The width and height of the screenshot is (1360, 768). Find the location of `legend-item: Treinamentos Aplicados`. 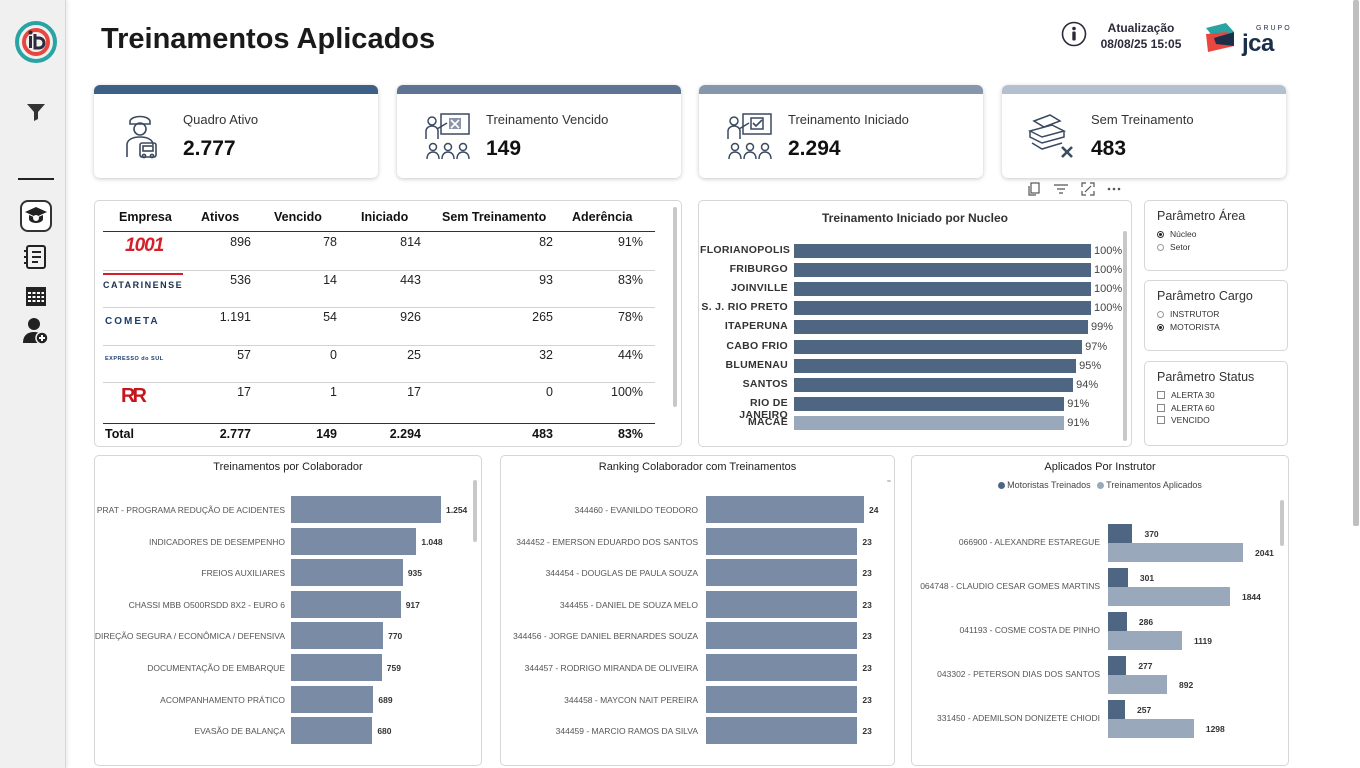

legend-item: Treinamentos Aplicados is located at coordinates (1154, 485).